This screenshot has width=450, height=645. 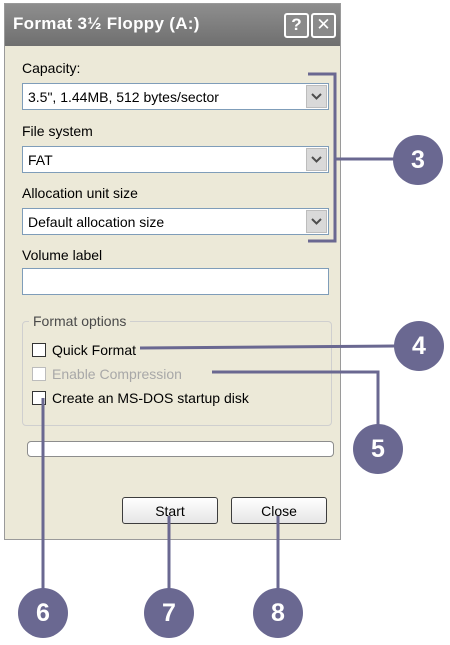 What do you see at coordinates (419, 346) in the screenshot?
I see `callout-4: 4` at bounding box center [419, 346].